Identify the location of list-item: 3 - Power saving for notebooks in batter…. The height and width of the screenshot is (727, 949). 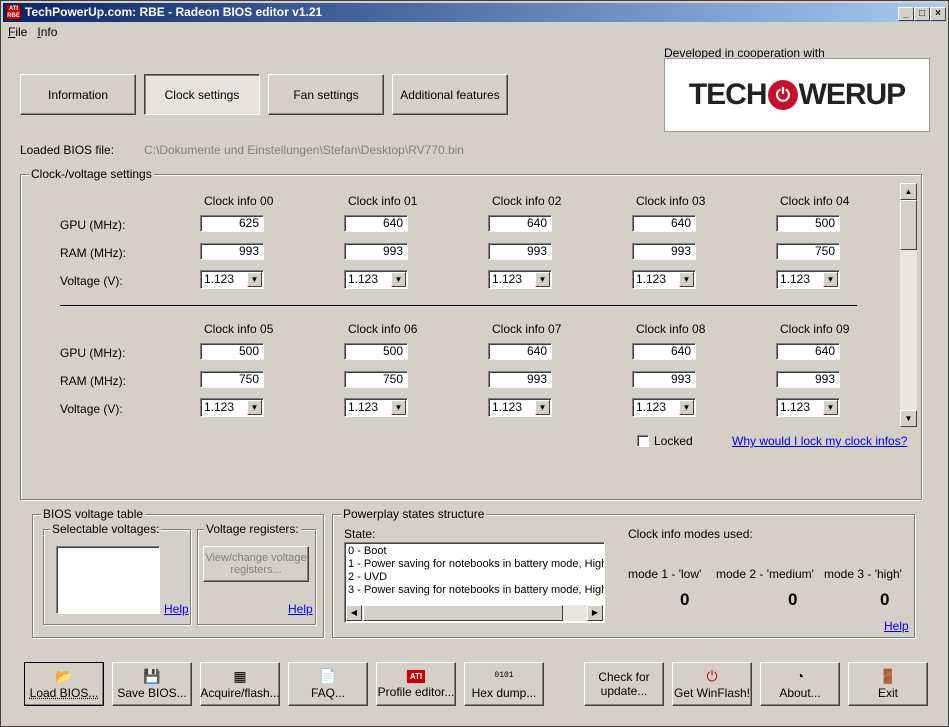
(476, 590).